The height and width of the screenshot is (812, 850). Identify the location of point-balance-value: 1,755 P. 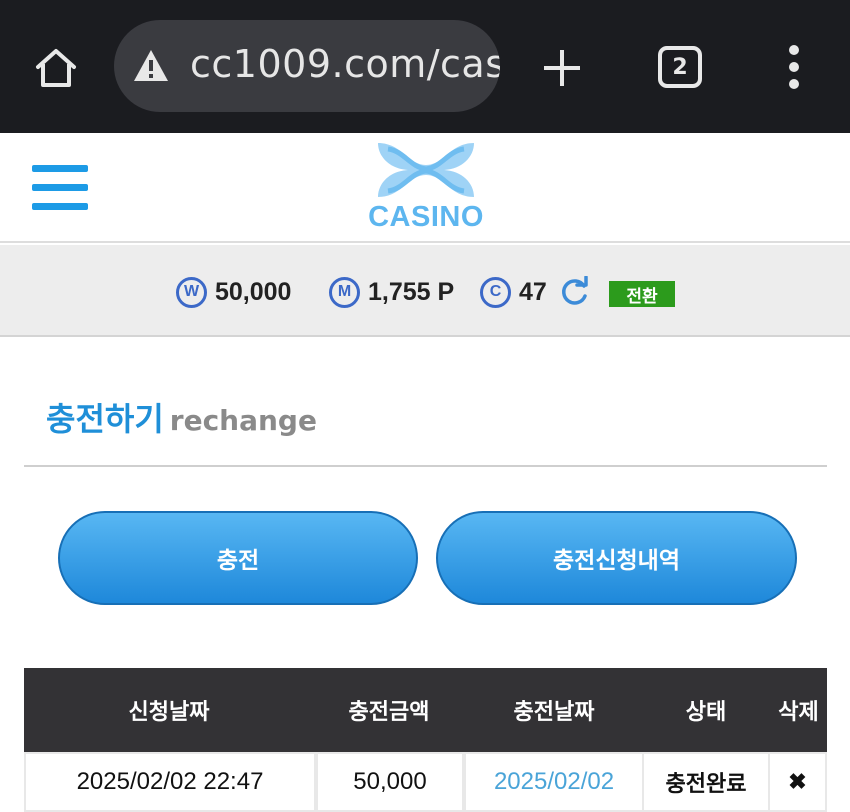
(411, 291).